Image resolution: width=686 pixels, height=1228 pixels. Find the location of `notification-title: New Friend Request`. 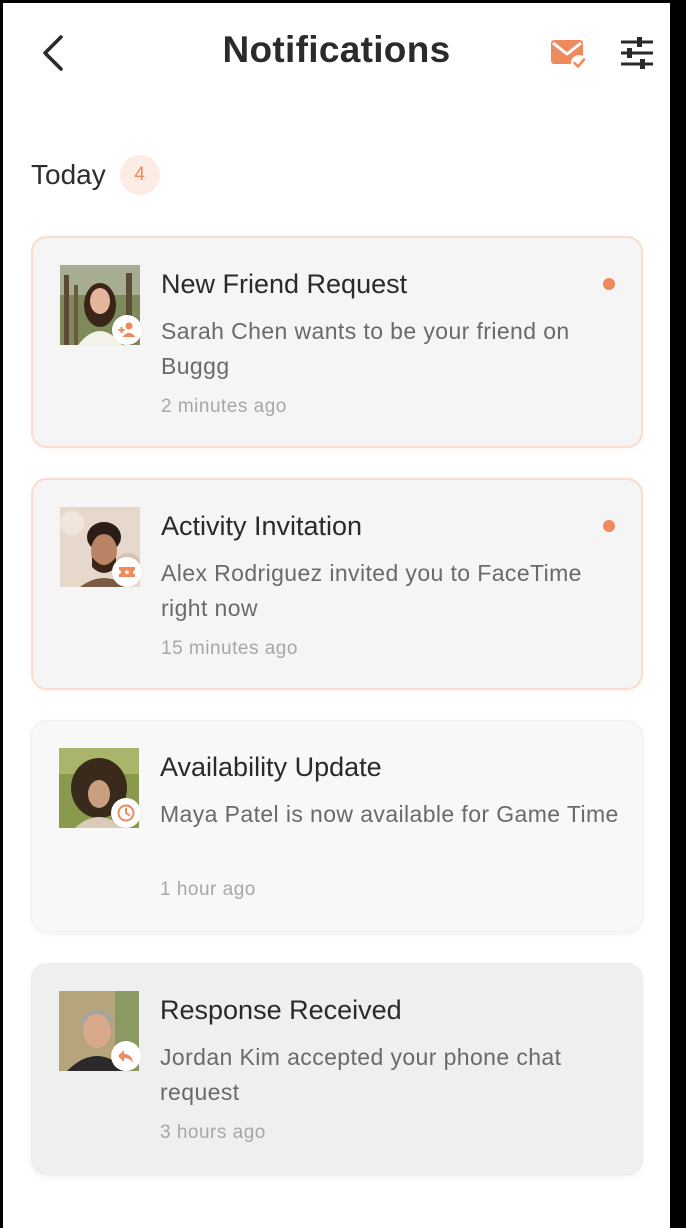

notification-title: New Friend Request is located at coordinates (284, 284).